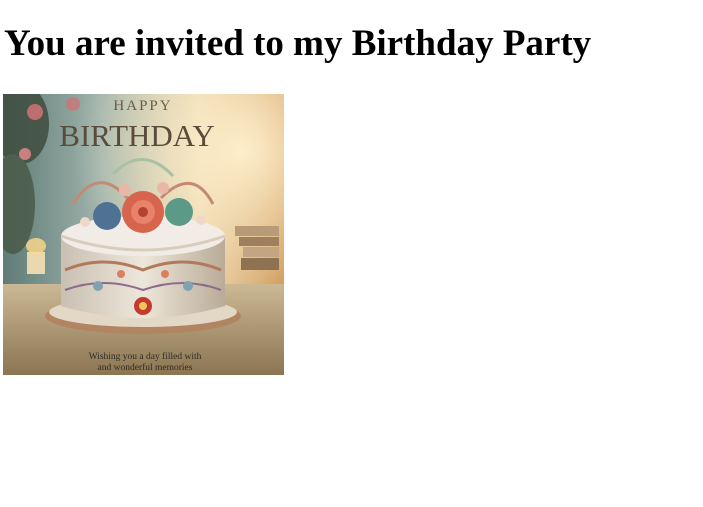 This screenshot has width=703, height=507. I want to click on card-message-line1: Wishing you a day filled with, so click(145, 356).